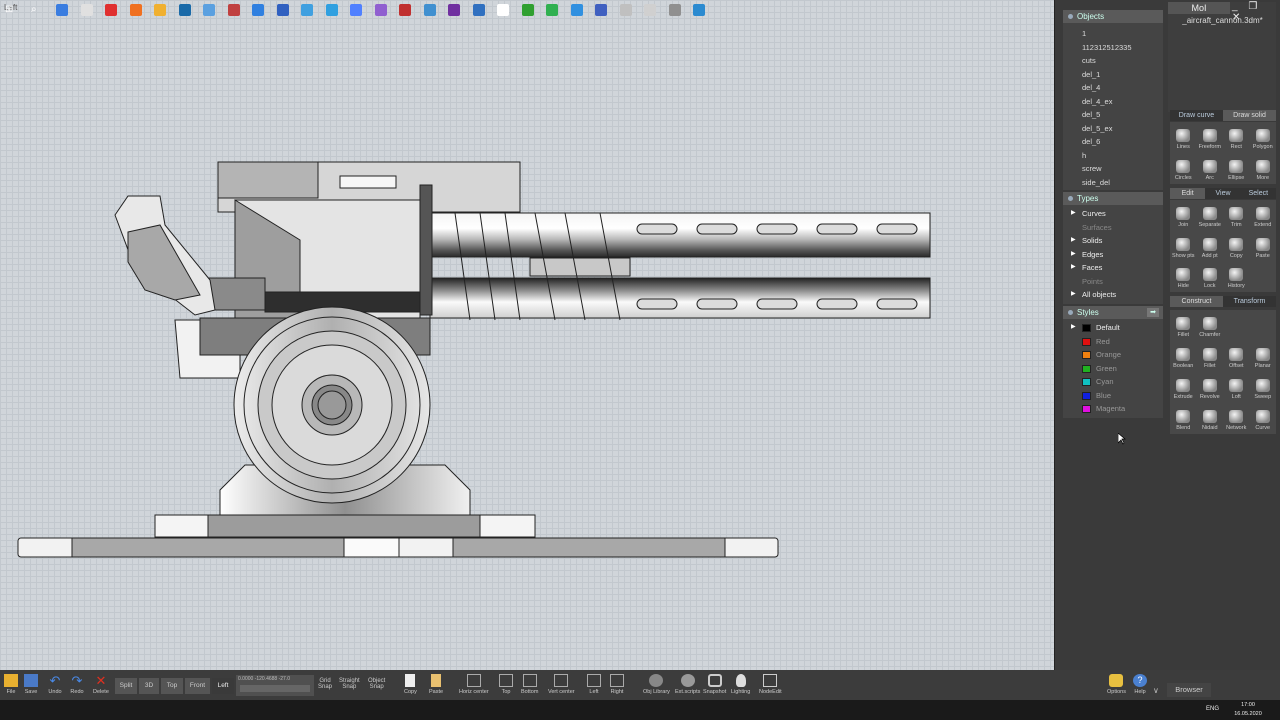 The width and height of the screenshot is (1280, 720). I want to click on language-indicator: ENG, so click(1212, 709).